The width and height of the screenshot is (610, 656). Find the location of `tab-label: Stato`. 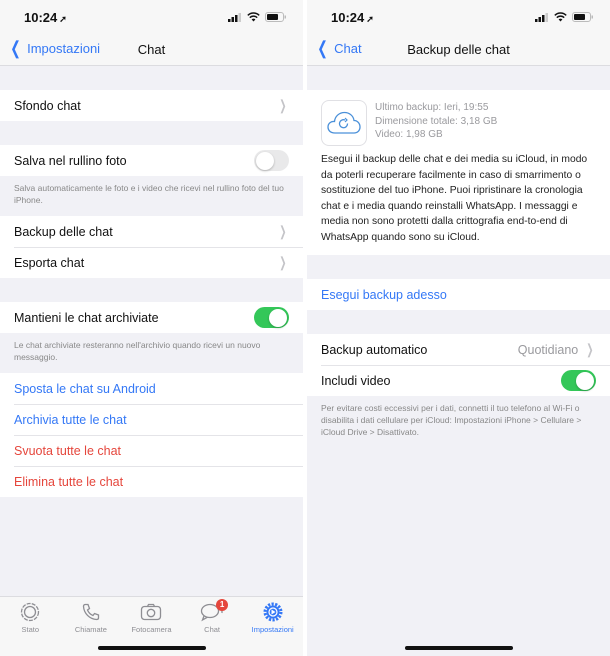

tab-label: Stato is located at coordinates (30, 629).